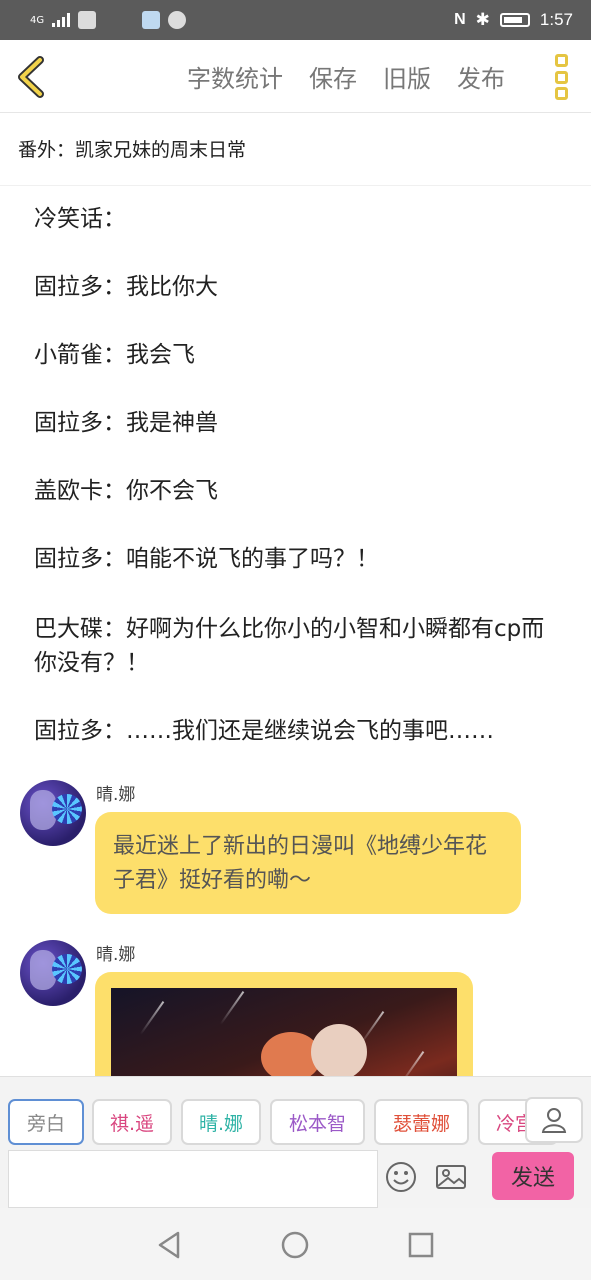 The height and width of the screenshot is (1280, 591). Describe the element at coordinates (46, 1122) in the screenshot. I see `character-chip-narrator: 旁白` at that location.